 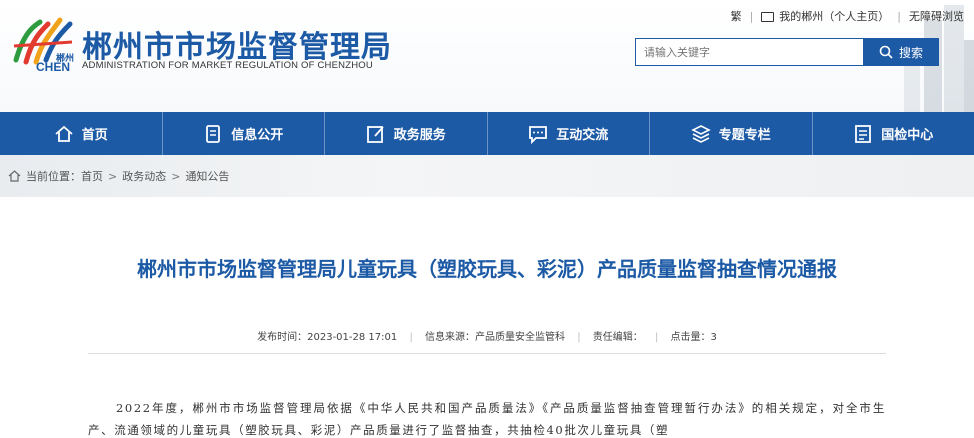 I want to click on my-chenzhou-link: 我的郴州（个人主页）, so click(x=834, y=16).